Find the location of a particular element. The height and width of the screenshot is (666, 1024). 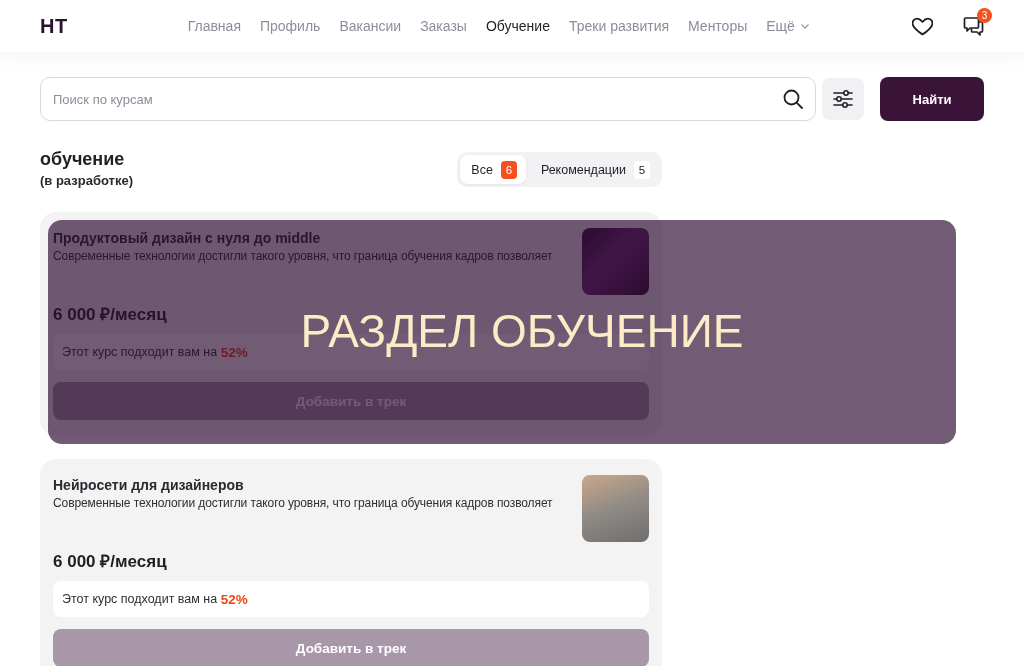

nav-link: Главная is located at coordinates (214, 26).